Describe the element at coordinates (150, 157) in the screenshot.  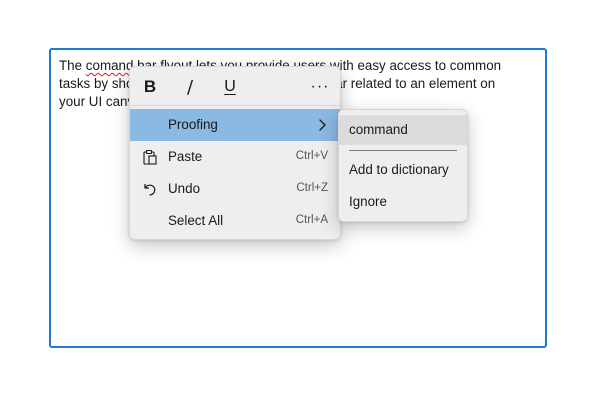
I see `paste-icon` at that location.